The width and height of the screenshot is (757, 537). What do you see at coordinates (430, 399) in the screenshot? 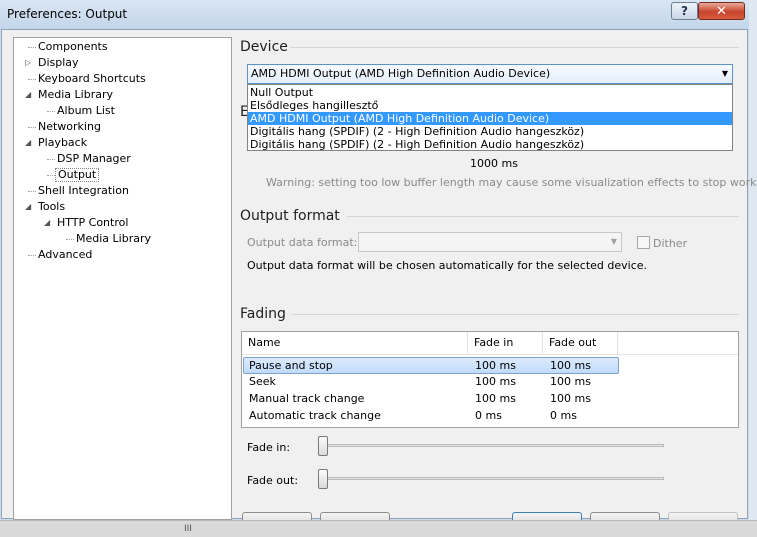
I see `table-row: Manual track change 100 ms 100 ms` at bounding box center [430, 399].